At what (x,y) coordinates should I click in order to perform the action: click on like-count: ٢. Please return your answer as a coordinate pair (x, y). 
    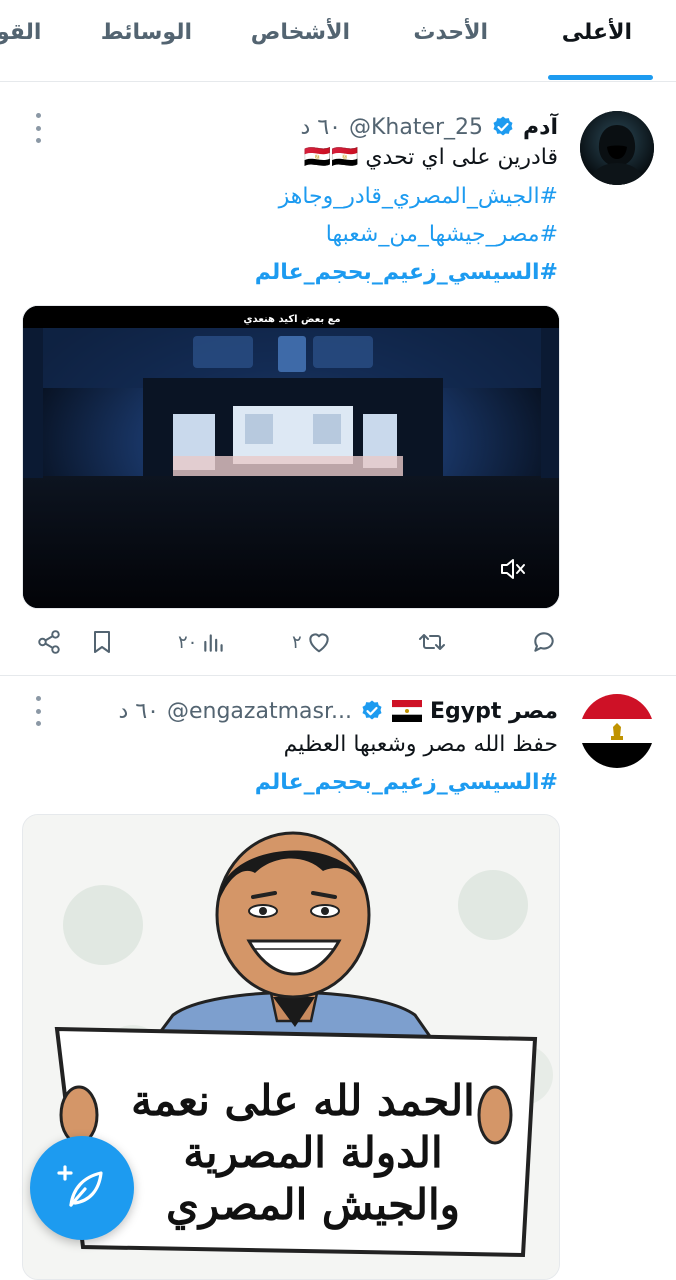
    Looking at the image, I should click on (297, 642).